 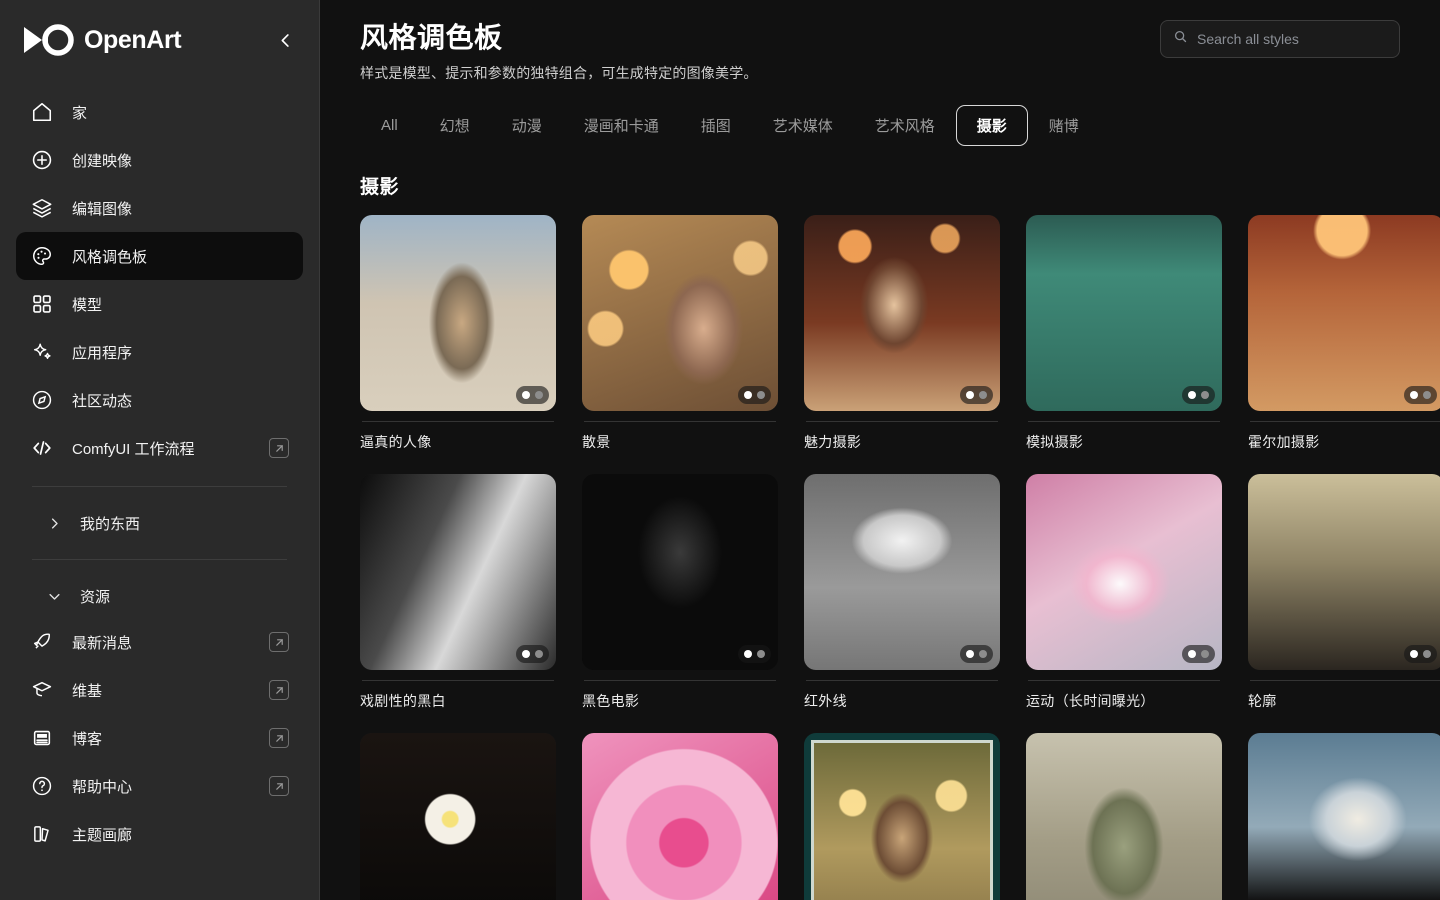 I want to click on style-card: 散景, so click(x=680, y=333).